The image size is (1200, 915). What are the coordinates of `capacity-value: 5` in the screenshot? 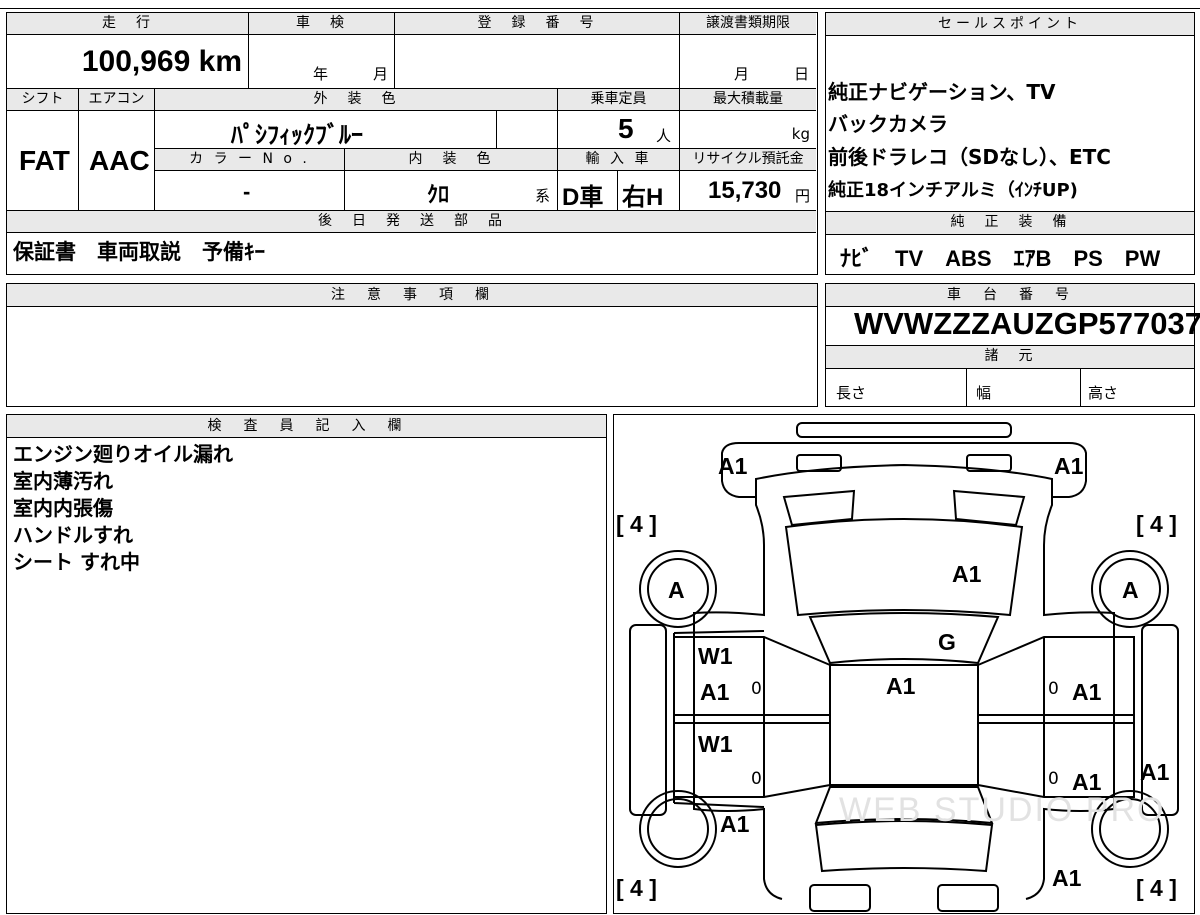 It's located at (626, 128).